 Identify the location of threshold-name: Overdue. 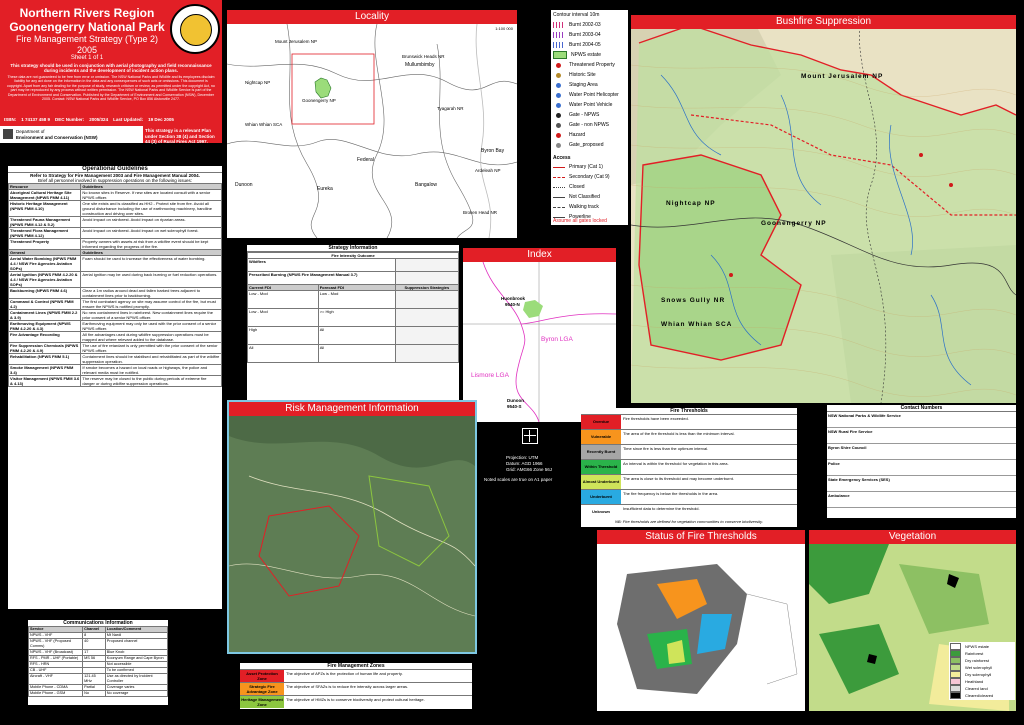
(601, 422).